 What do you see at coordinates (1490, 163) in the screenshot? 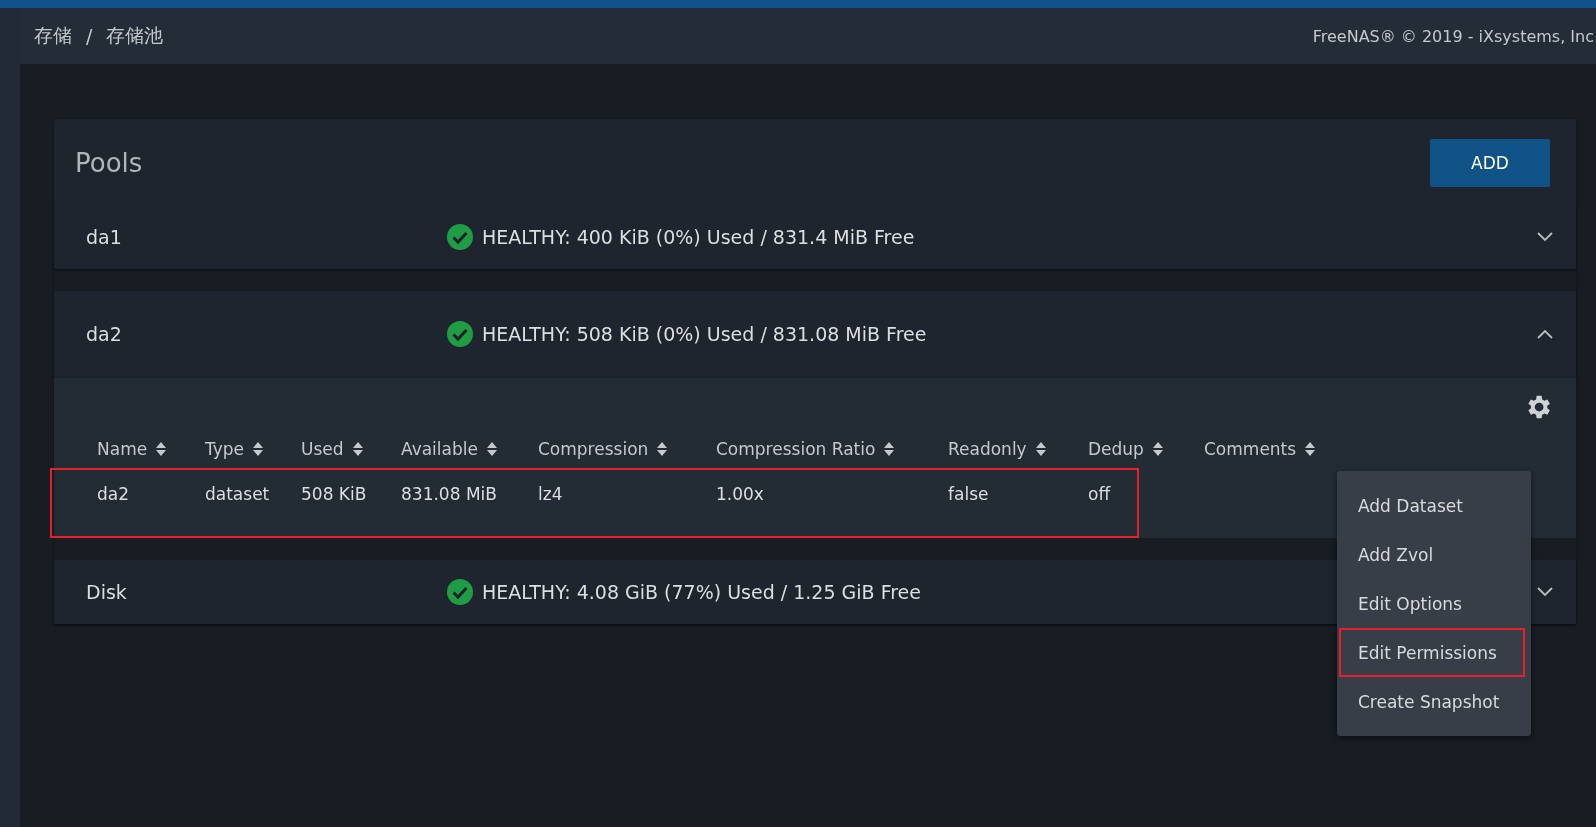
I see `add-button: ADD` at bounding box center [1490, 163].